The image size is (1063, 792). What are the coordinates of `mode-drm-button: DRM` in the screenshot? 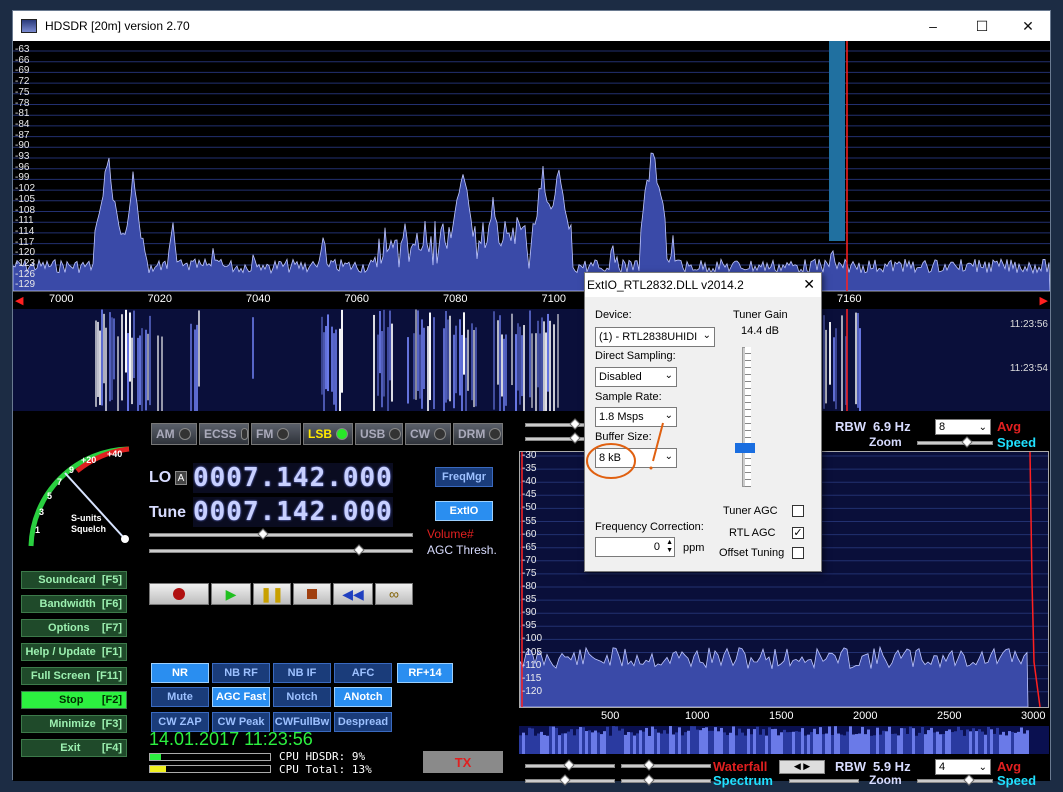 It's located at (478, 434).